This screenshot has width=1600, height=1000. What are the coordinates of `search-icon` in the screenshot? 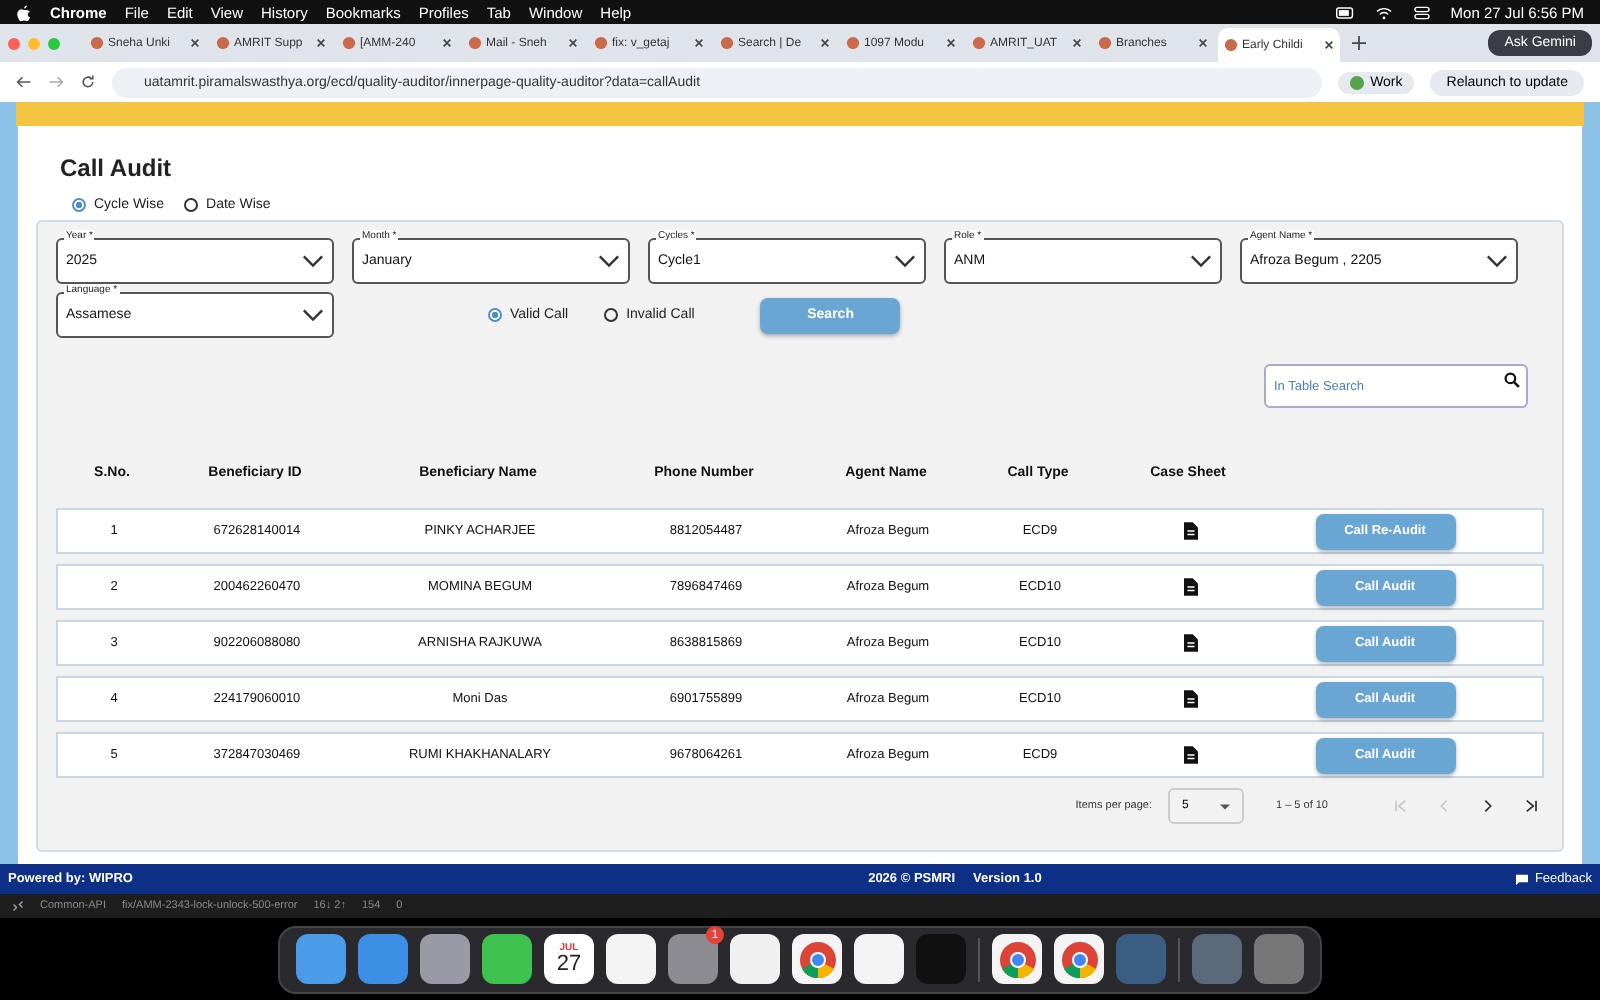 It's located at (1512, 380).